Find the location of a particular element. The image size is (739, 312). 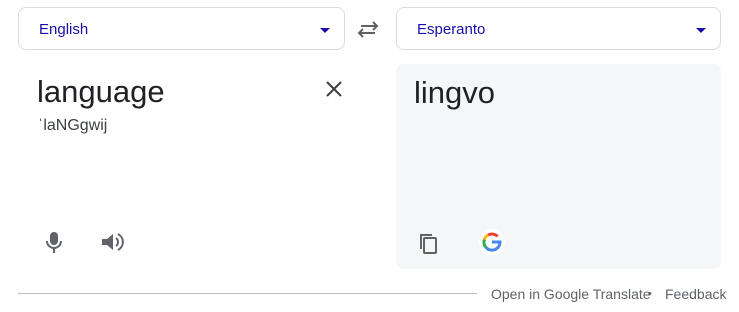

microphone-icon is located at coordinates (54, 242).